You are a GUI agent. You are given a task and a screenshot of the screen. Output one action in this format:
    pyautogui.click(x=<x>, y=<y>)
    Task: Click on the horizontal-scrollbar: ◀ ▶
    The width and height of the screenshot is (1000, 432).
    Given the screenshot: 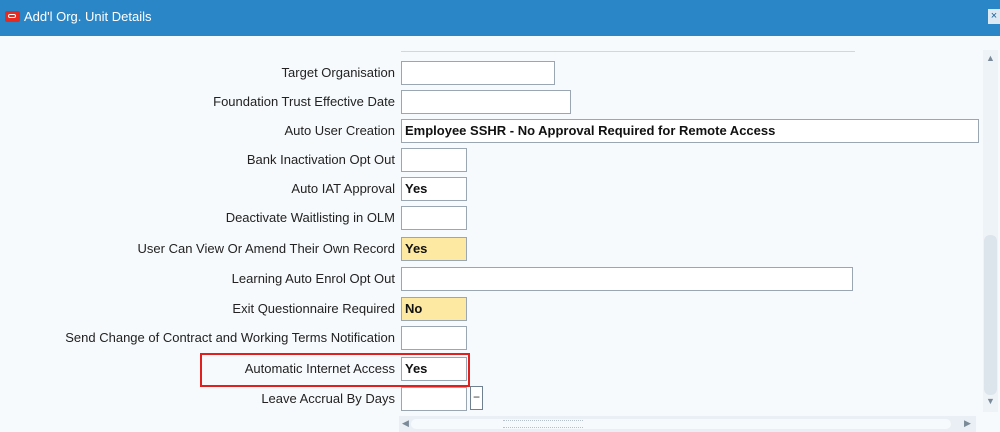 What is the action you would take?
    pyautogui.click(x=687, y=424)
    